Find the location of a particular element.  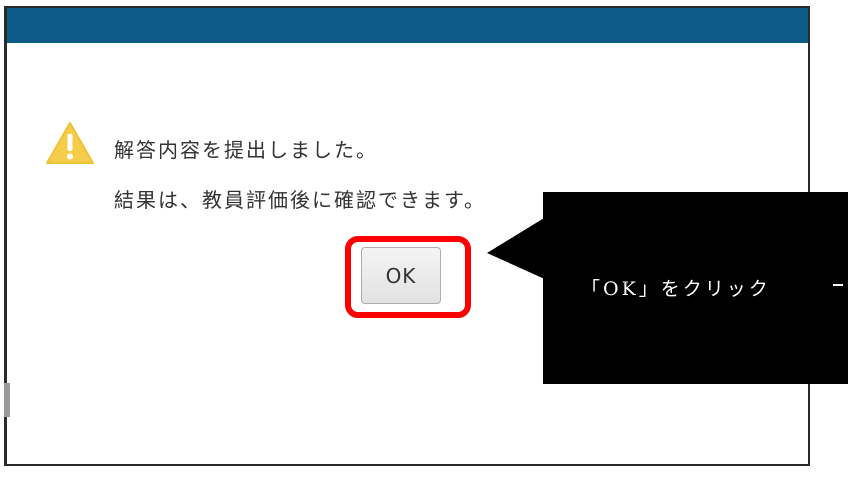

dialog-message-line-1: 解答内容を提出しました。 is located at coordinates (246, 150).